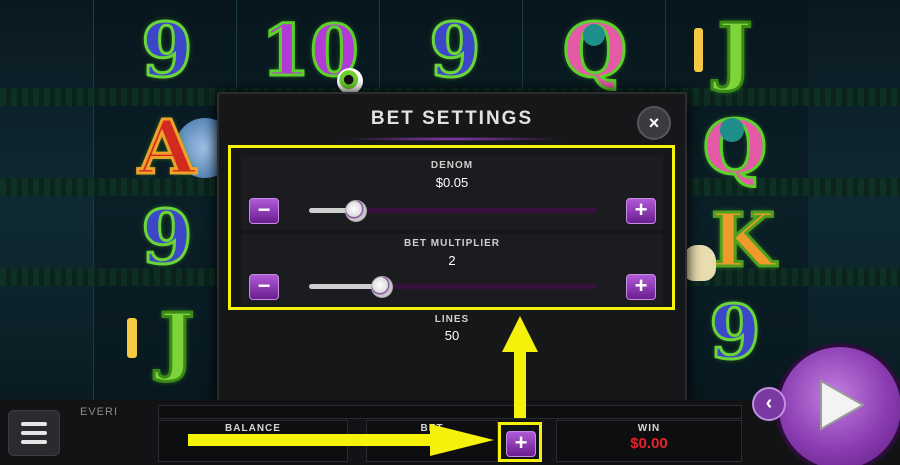 The image size is (900, 465). What do you see at coordinates (462, 440) in the screenshot?
I see `arrow-right-head` at bounding box center [462, 440].